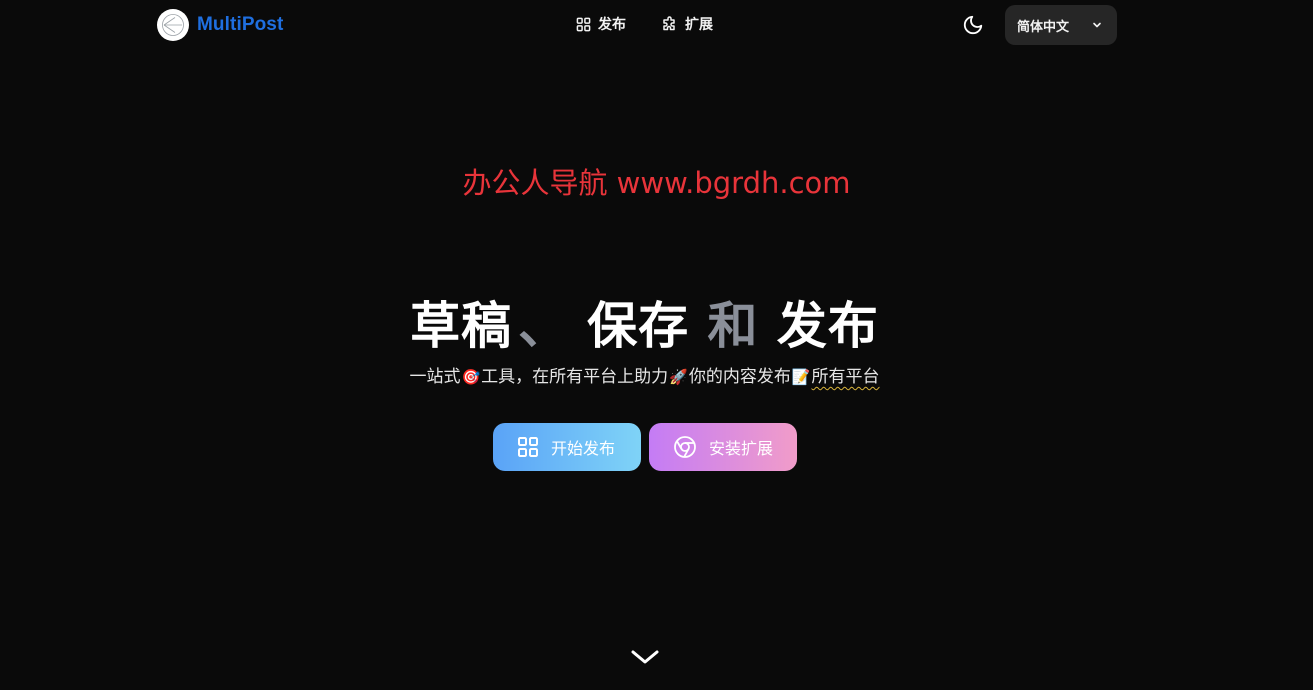 This screenshot has width=1313, height=690. Describe the element at coordinates (845, 377) in the screenshot. I see `subtitle-seg4: 所有平台` at that location.